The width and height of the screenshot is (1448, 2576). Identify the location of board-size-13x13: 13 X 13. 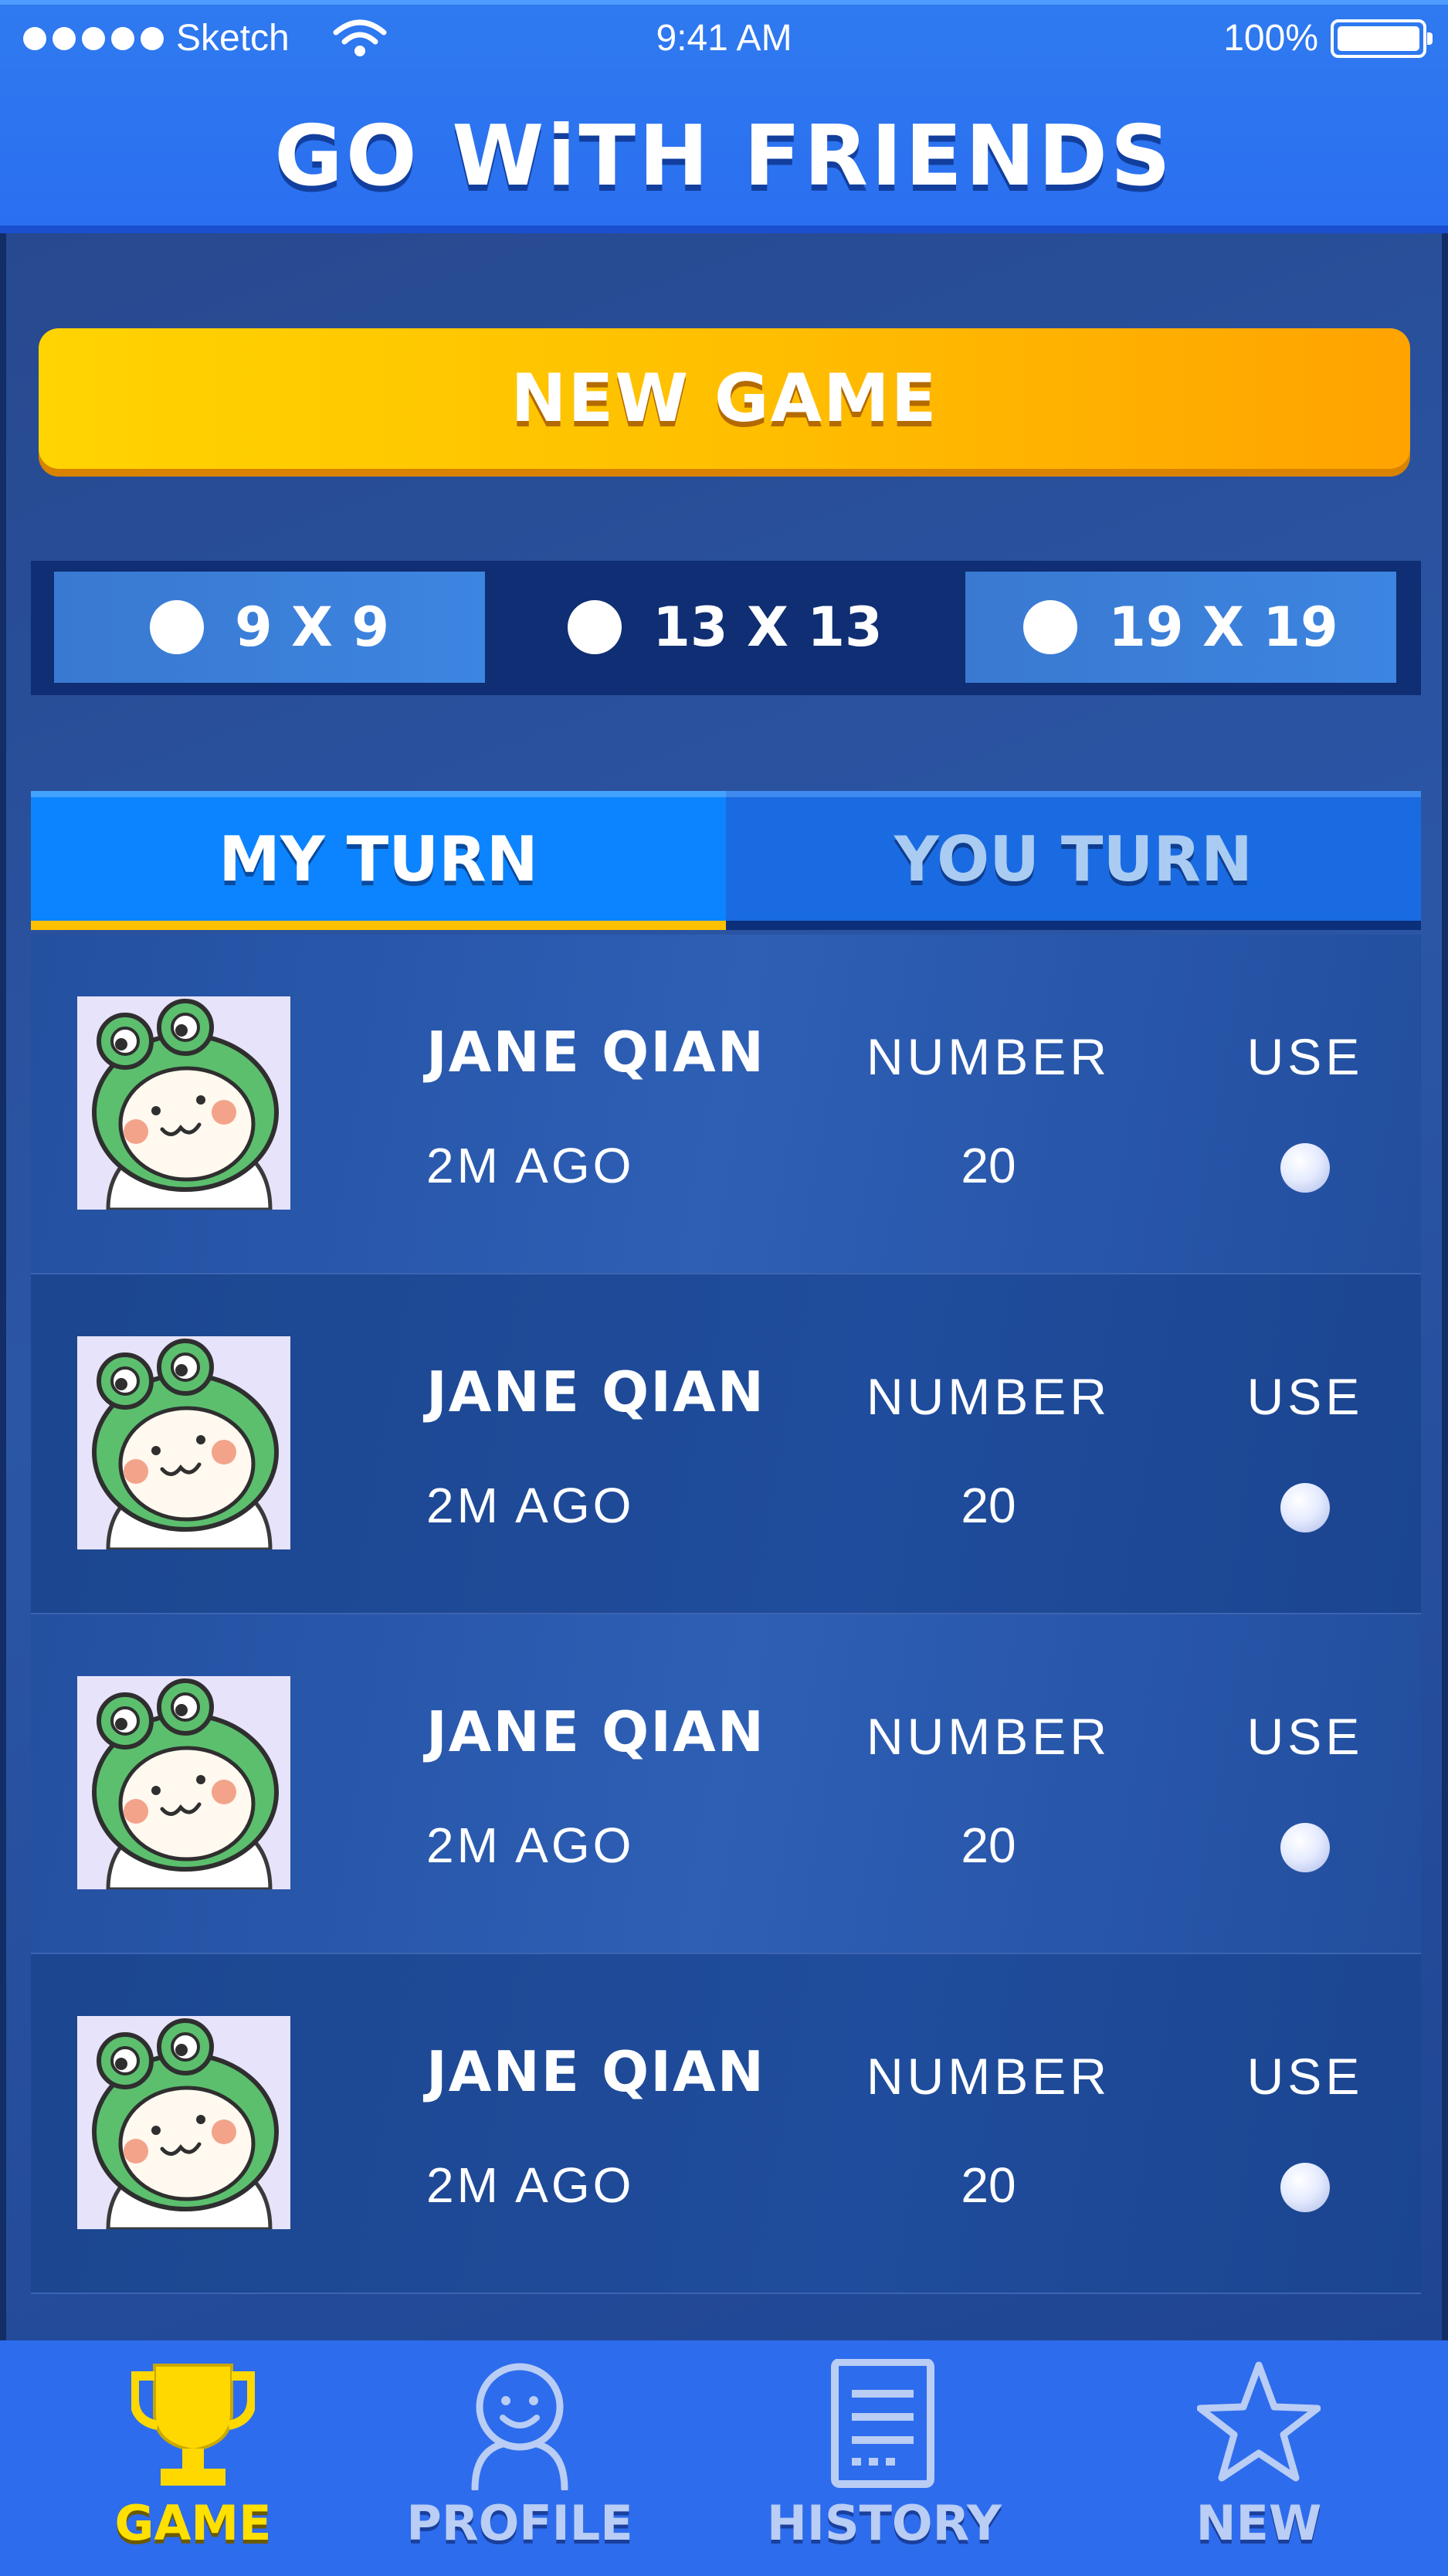
(725, 627).